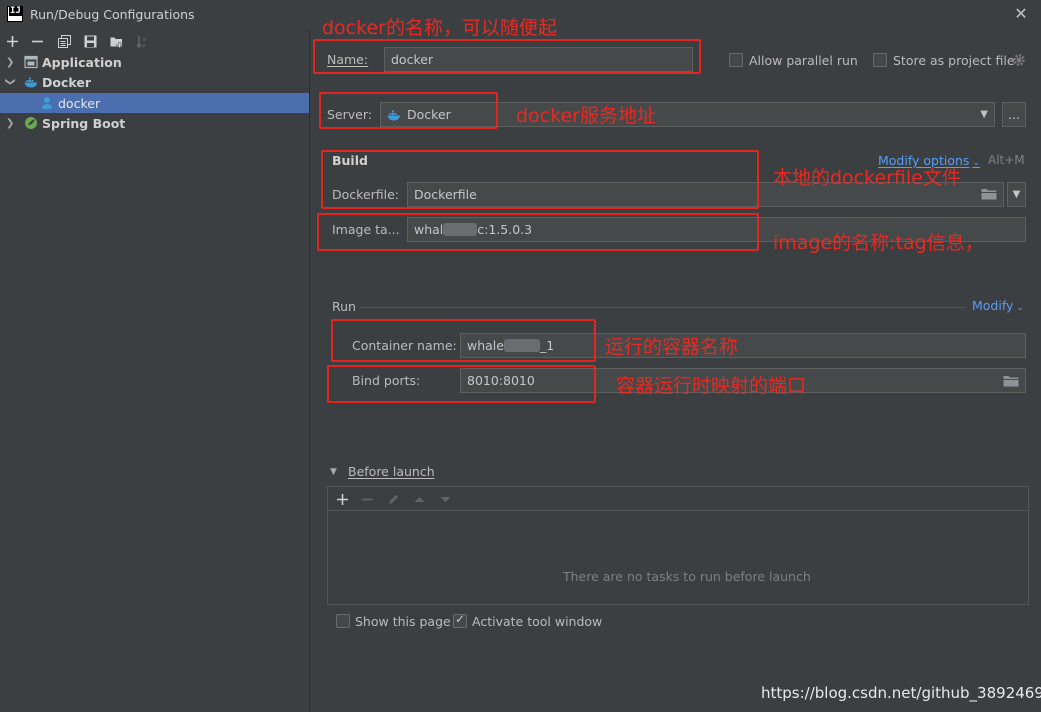 This screenshot has width=1041, height=712. What do you see at coordinates (954, 60) in the screenshot?
I see `store-project-label: Store as project file` at bounding box center [954, 60].